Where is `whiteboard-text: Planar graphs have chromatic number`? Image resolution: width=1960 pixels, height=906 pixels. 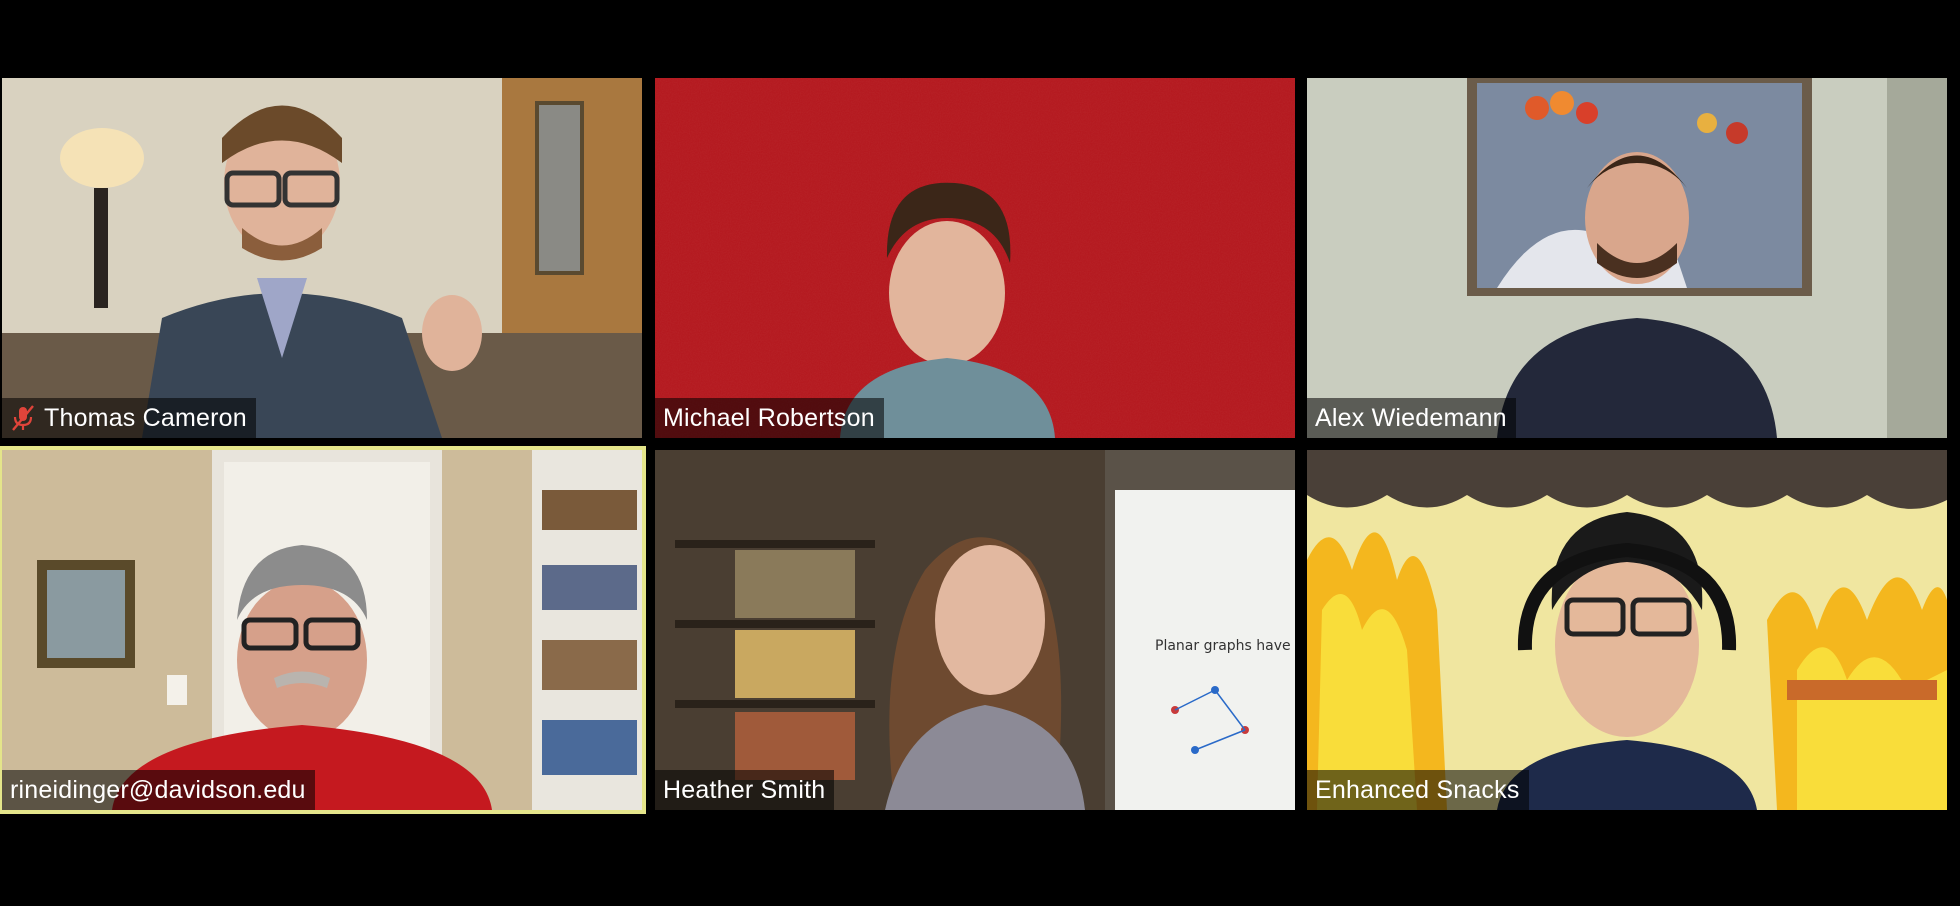
whiteboard-text: Planar graphs have chromatic number is located at coordinates (1225, 646).